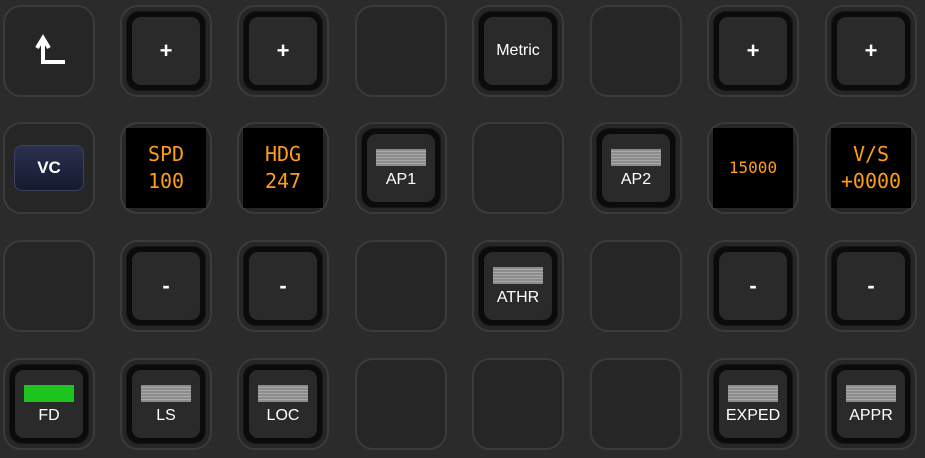  What do you see at coordinates (518, 275) in the screenshot?
I see `athr-indicator` at bounding box center [518, 275].